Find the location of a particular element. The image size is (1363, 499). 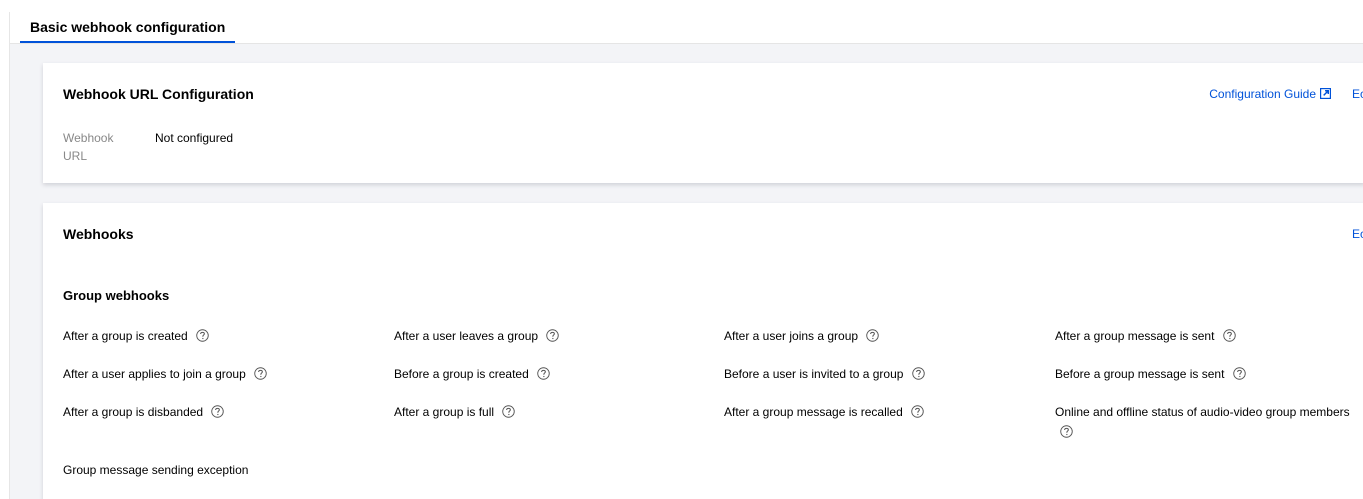

webhook-item-label: After a group message is recalled is located at coordinates (813, 412).